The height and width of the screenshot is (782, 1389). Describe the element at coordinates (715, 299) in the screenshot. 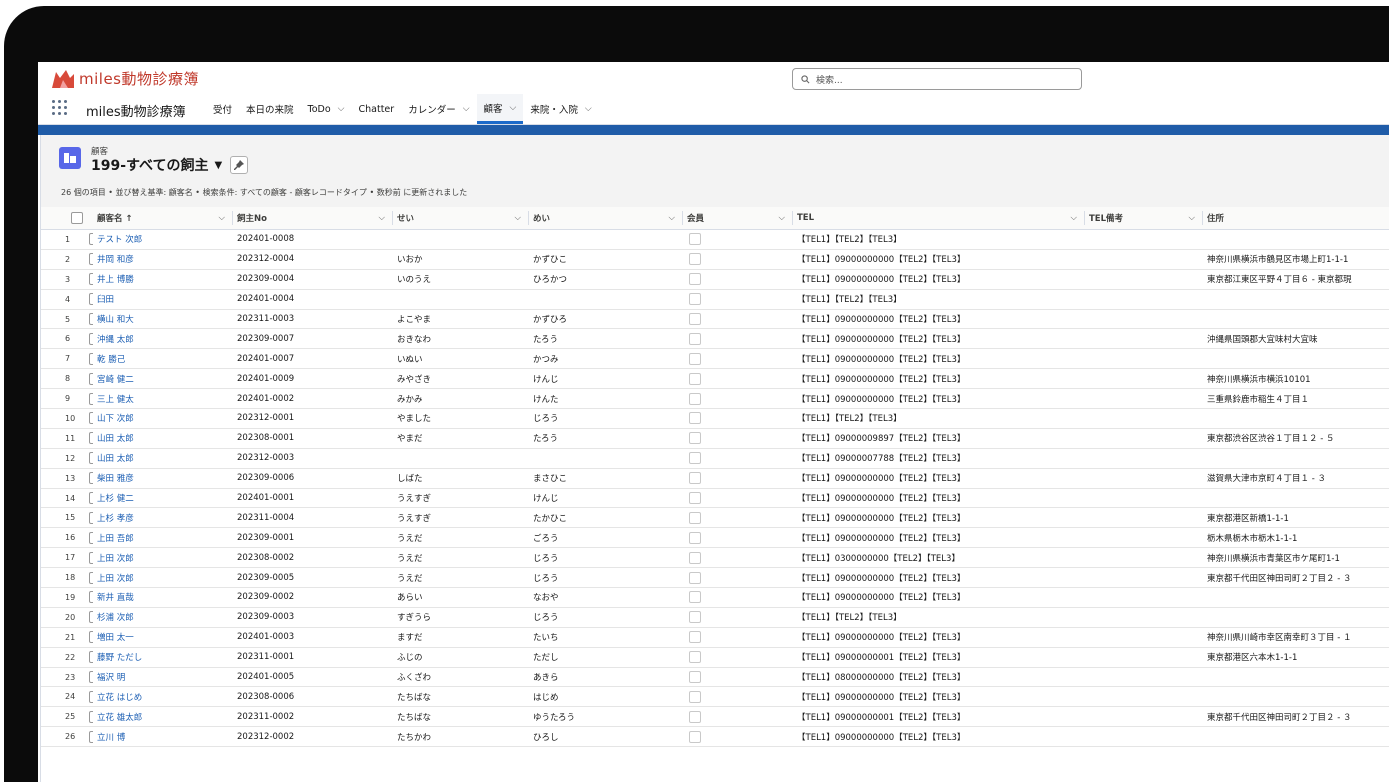

I see `table-row: 4 臼田 202401-0004 【TEL1】【TEL2】【TEL3】` at that location.